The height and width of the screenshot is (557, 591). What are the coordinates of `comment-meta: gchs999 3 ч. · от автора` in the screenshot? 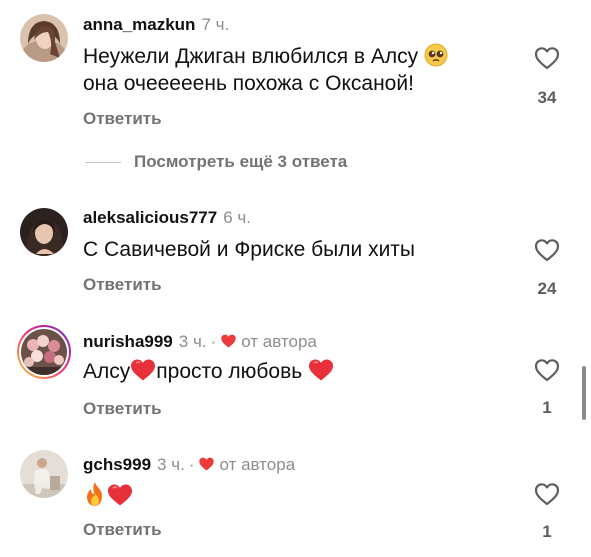 It's located at (189, 466).